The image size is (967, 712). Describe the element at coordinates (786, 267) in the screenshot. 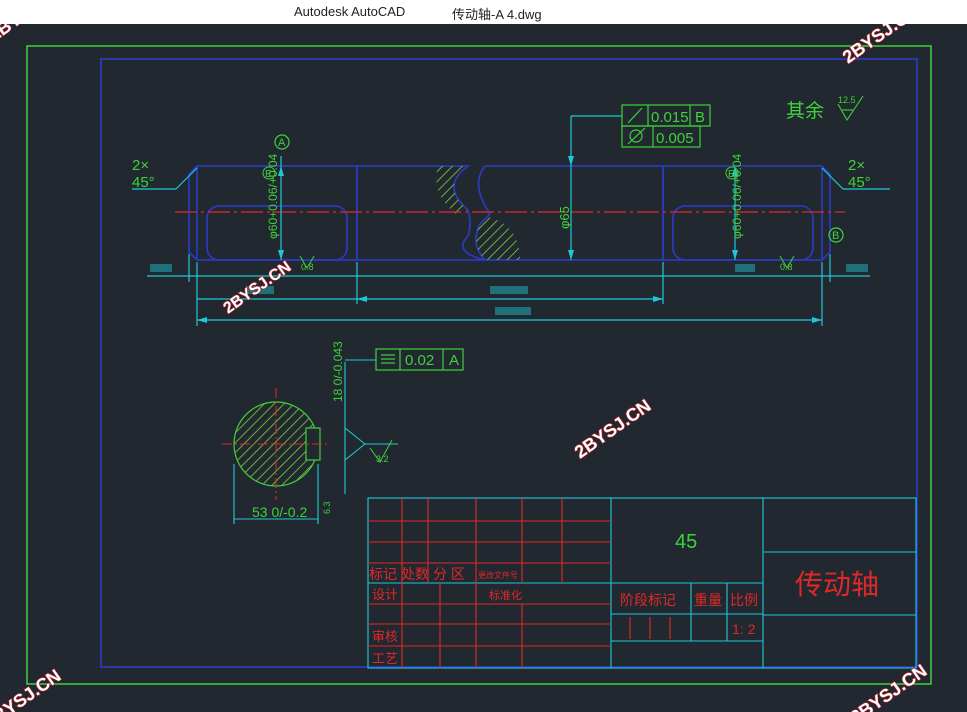

I see `roughness-right-value: 0.8` at that location.